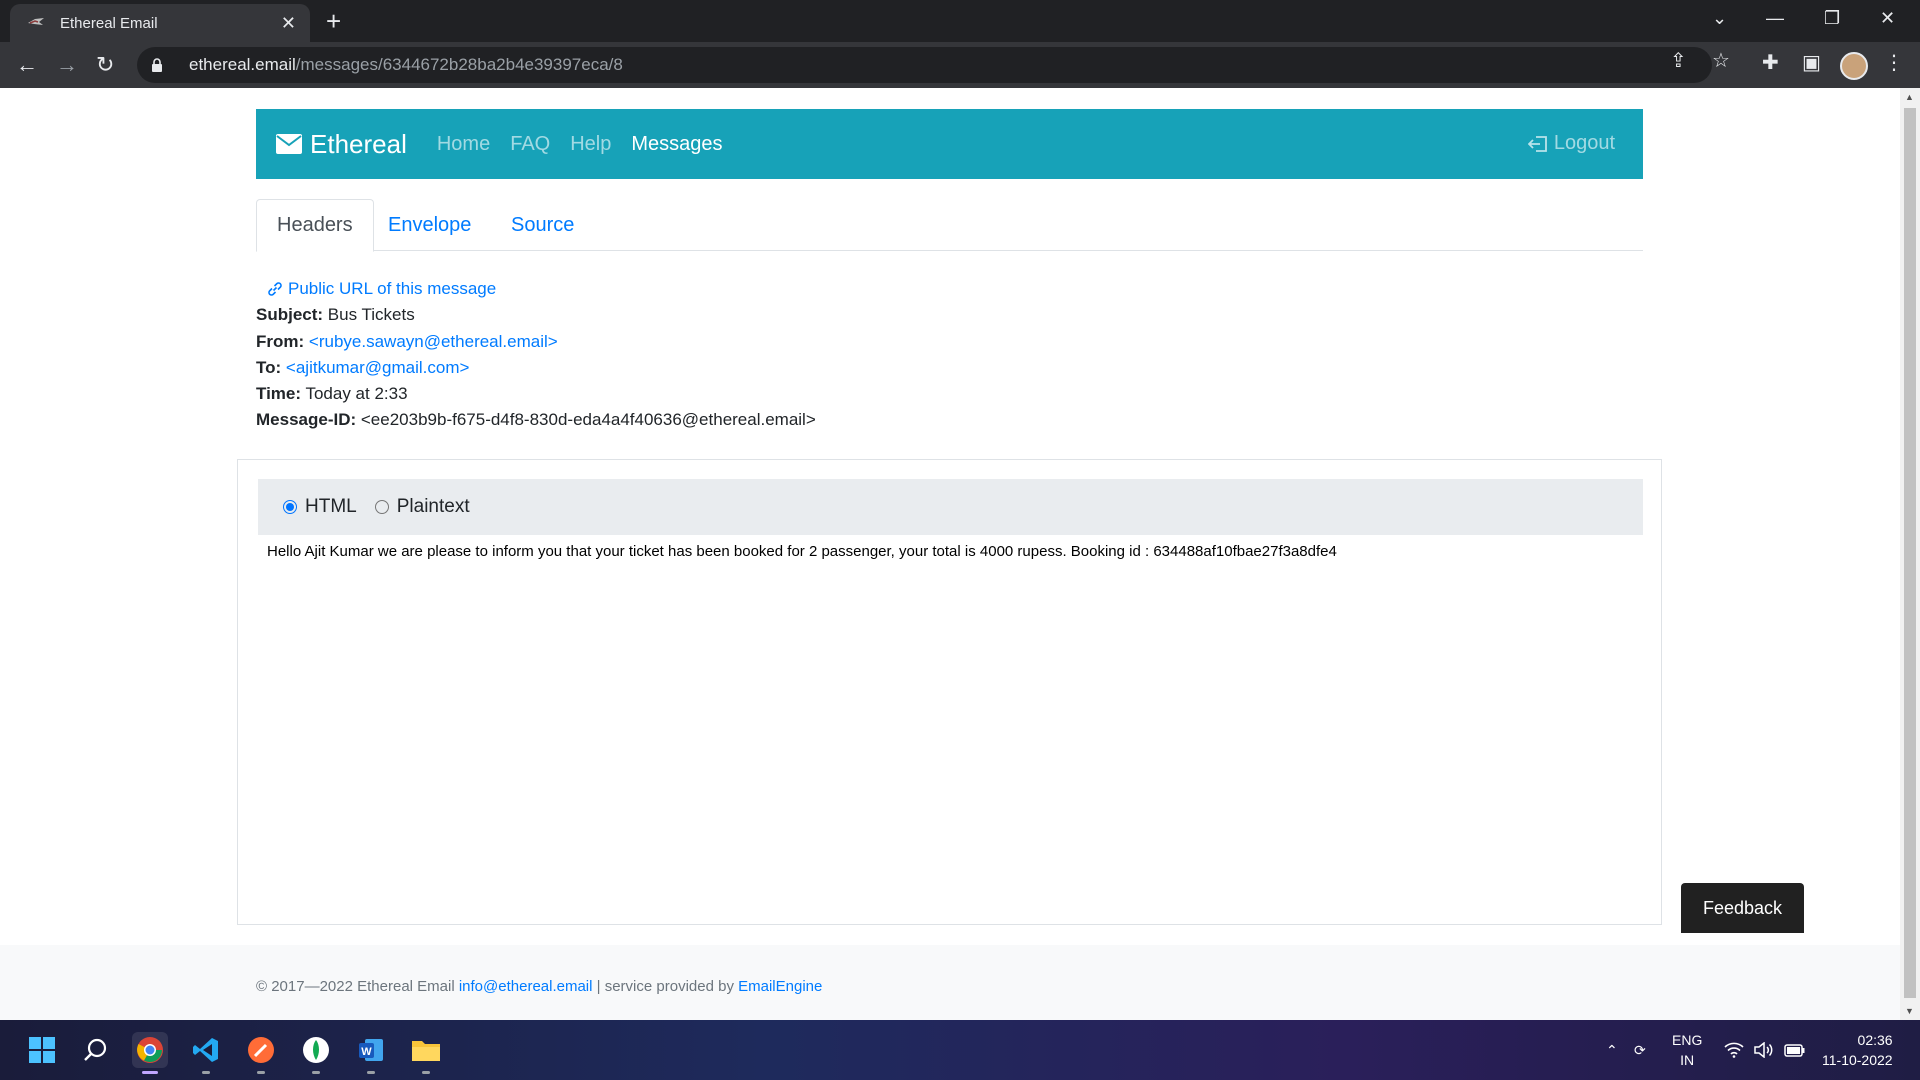  I want to click on chrome-active-indicator, so click(150, 1072).